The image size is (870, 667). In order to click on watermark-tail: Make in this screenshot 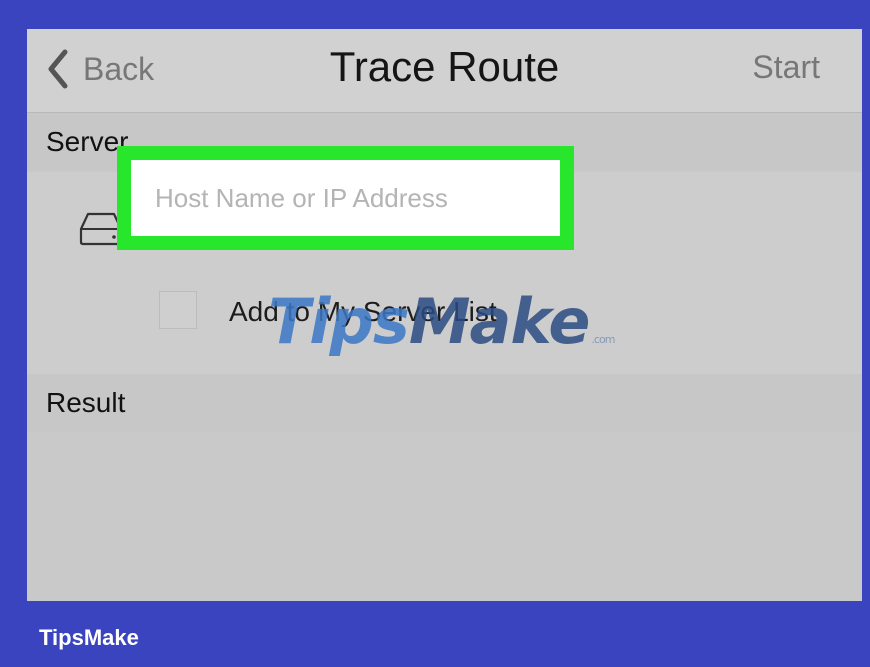, I will do `click(499, 321)`.